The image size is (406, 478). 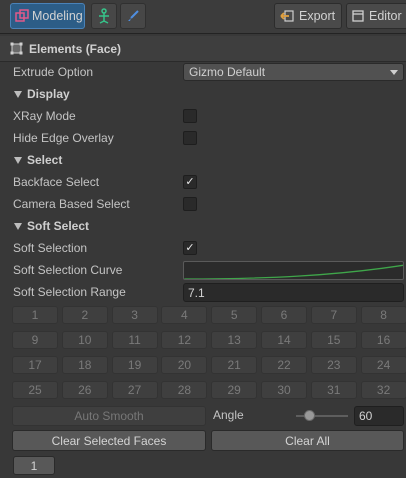 What do you see at coordinates (385, 16) in the screenshot?
I see `editor-label: Editor` at bounding box center [385, 16].